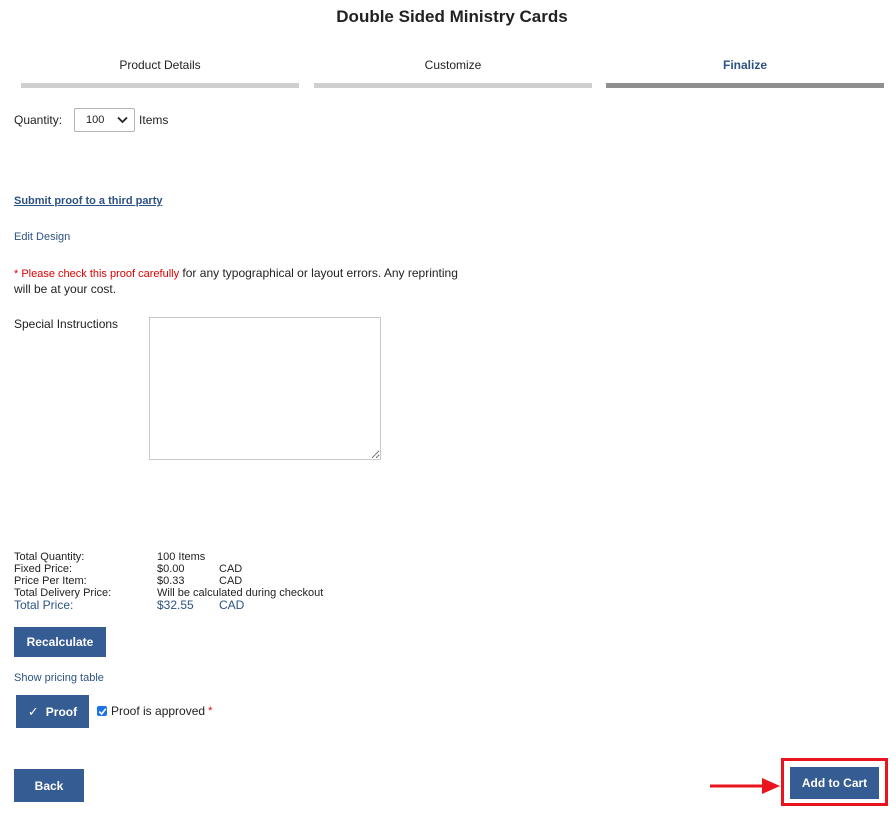 Image resolution: width=896 pixels, height=819 pixels. I want to click on arrow-right-icon, so click(745, 786).